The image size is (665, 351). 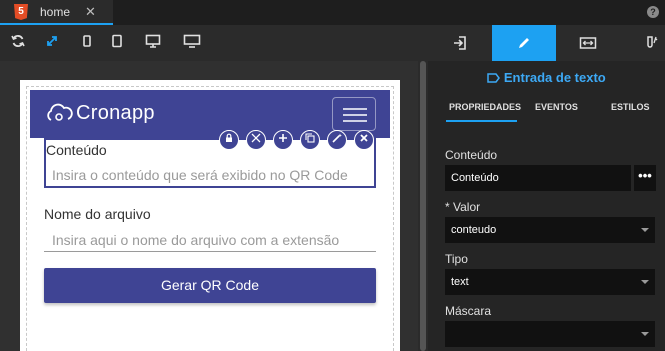 What do you see at coordinates (642, 43) in the screenshot?
I see `test-tube-icon` at bounding box center [642, 43].